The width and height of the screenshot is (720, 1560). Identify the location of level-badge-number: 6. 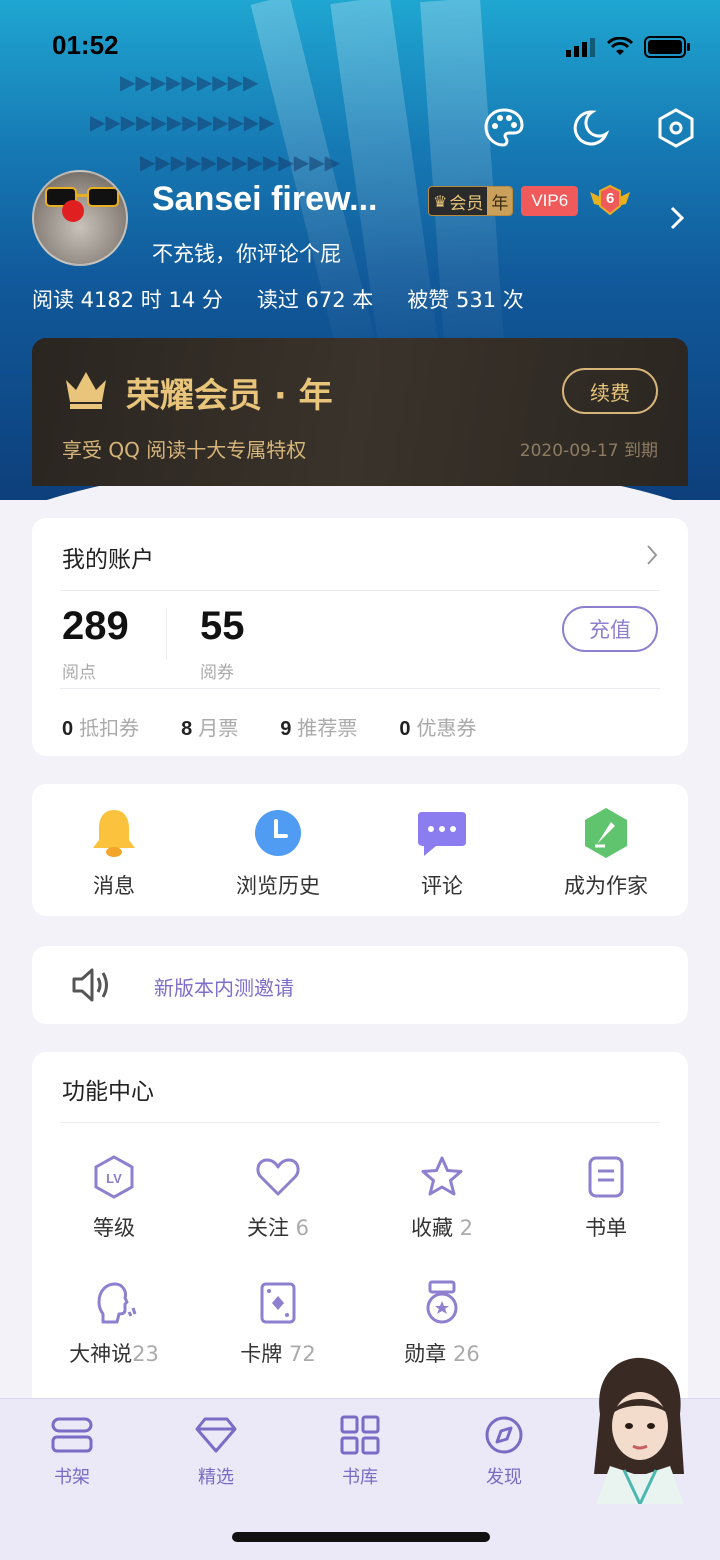
(610, 198).